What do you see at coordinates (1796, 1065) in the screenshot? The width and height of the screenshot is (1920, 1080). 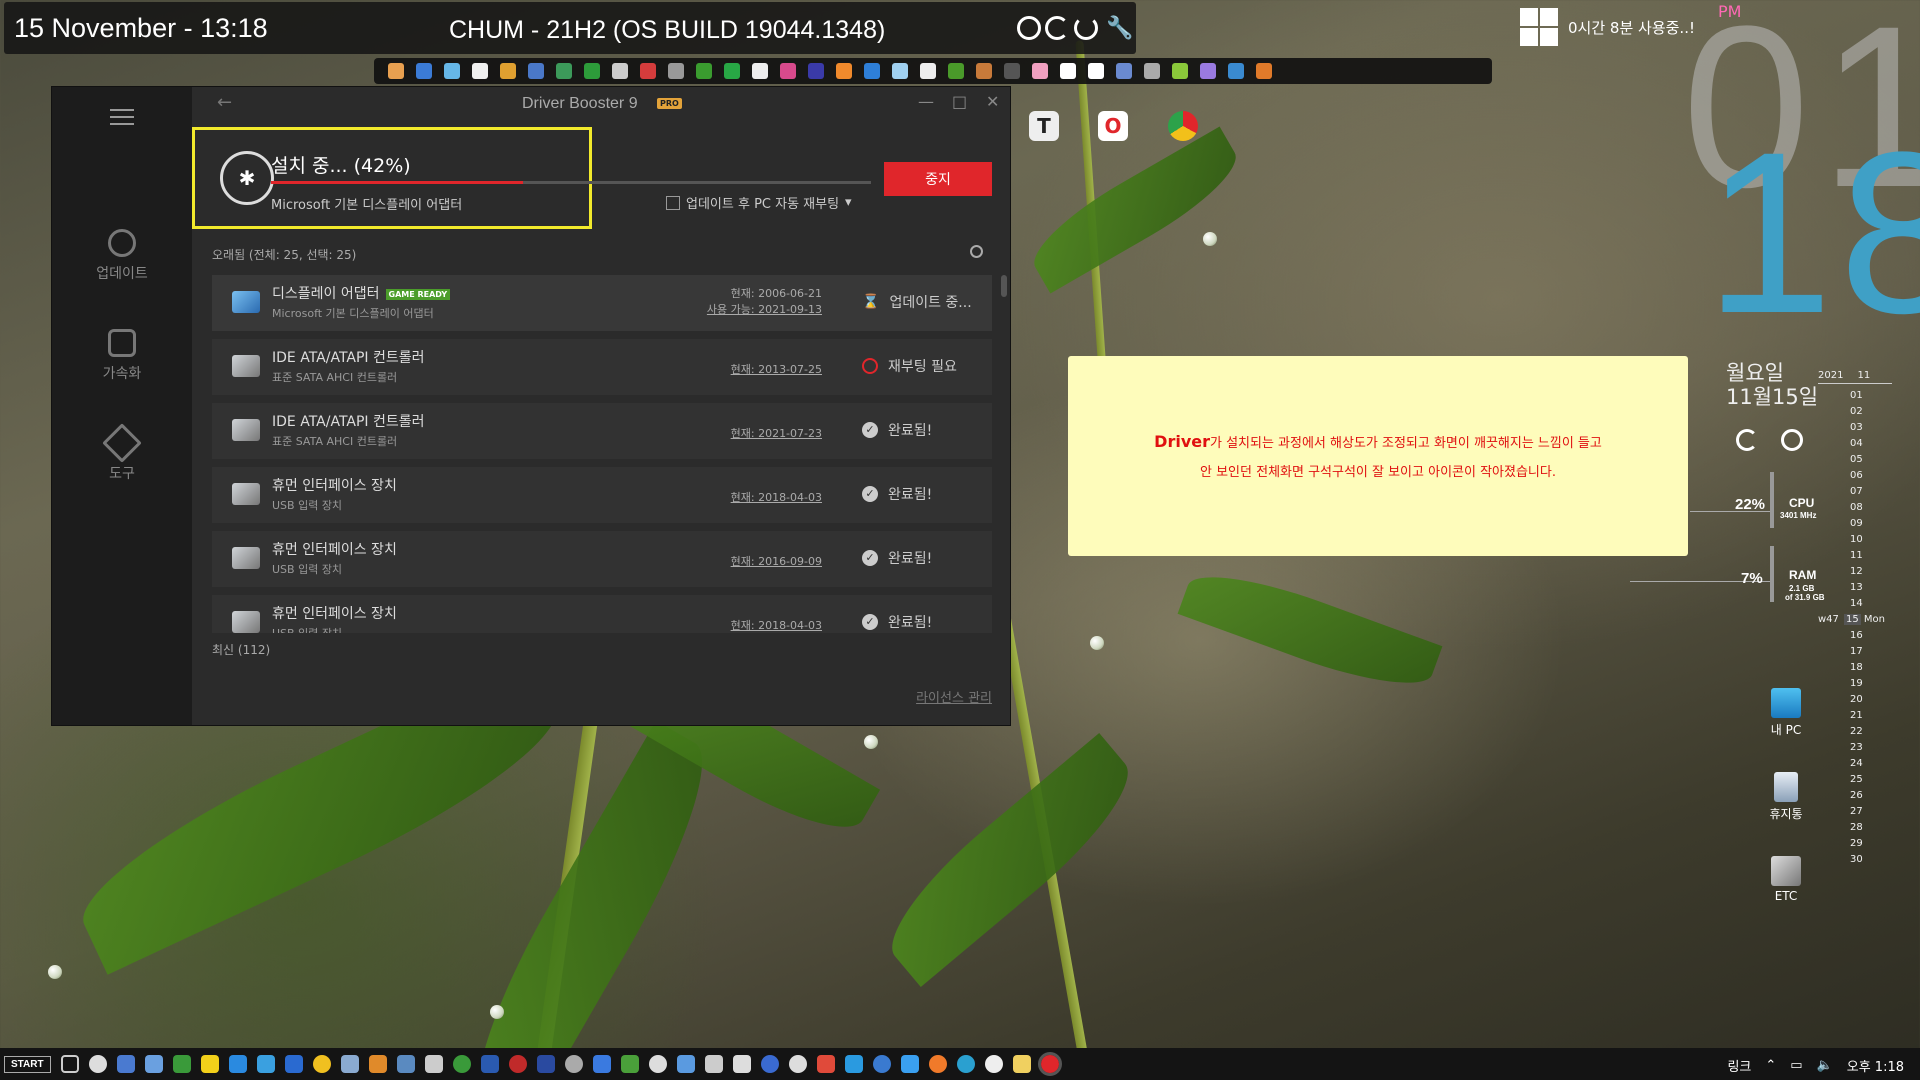 I see `network-icon: ▭` at bounding box center [1796, 1065].